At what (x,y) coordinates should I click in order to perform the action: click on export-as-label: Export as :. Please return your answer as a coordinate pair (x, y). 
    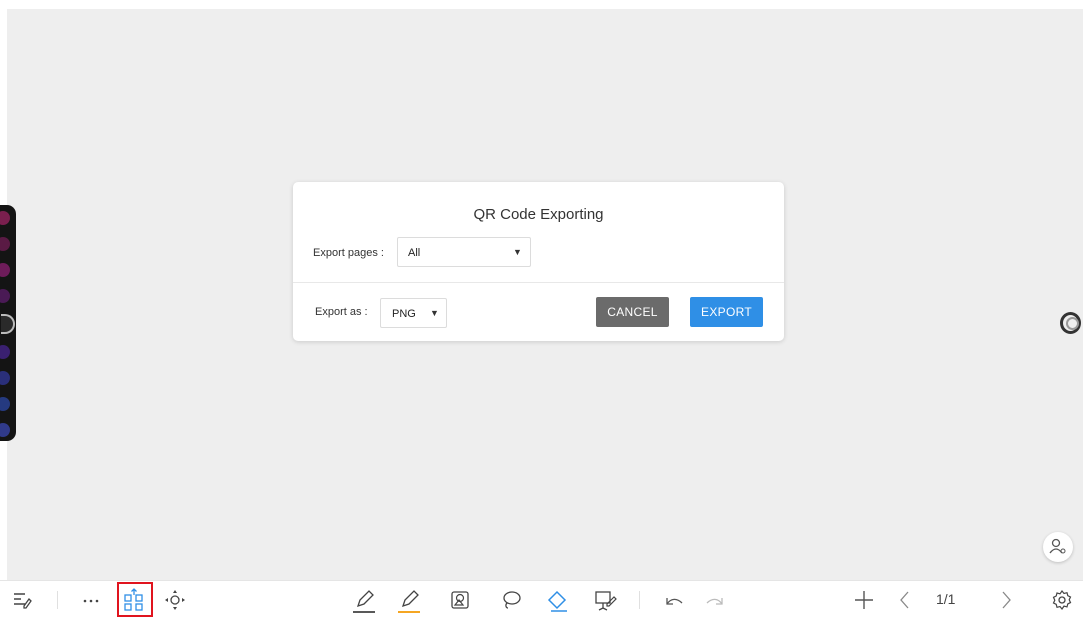
    Looking at the image, I should click on (341, 312).